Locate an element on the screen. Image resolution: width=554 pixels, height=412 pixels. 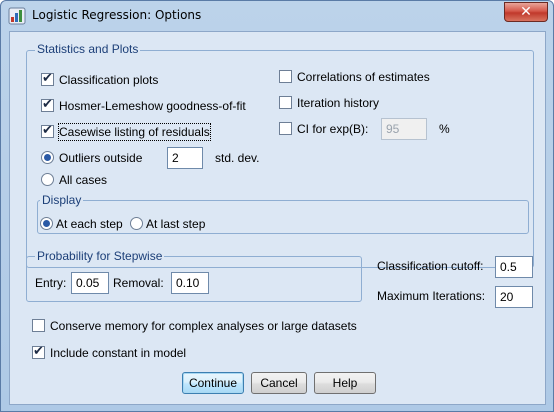
hosmer-lemeshow-option: Hosmer-Lemeshow goodness-of-fit is located at coordinates (156, 105).